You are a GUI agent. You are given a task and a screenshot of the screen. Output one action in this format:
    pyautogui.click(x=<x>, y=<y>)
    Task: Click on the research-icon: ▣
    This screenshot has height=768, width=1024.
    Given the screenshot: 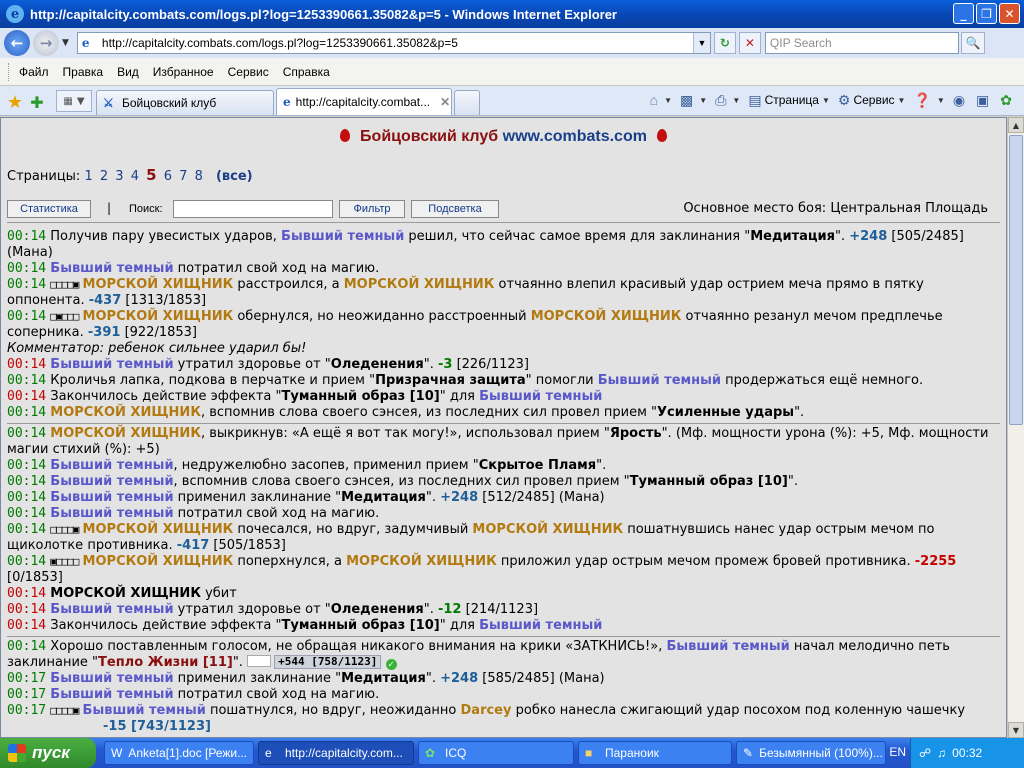 What is the action you would take?
    pyautogui.click(x=984, y=100)
    